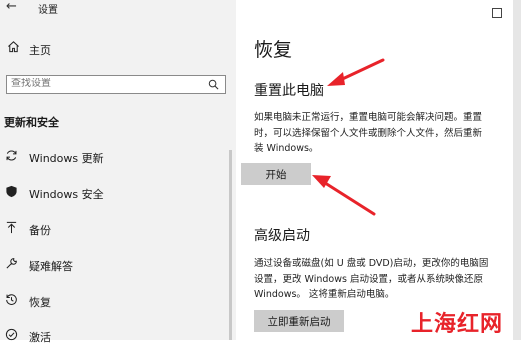 The image size is (521, 348). Describe the element at coordinates (66, 158) in the screenshot. I see `sidebar-item-label: Windows 更新` at that location.